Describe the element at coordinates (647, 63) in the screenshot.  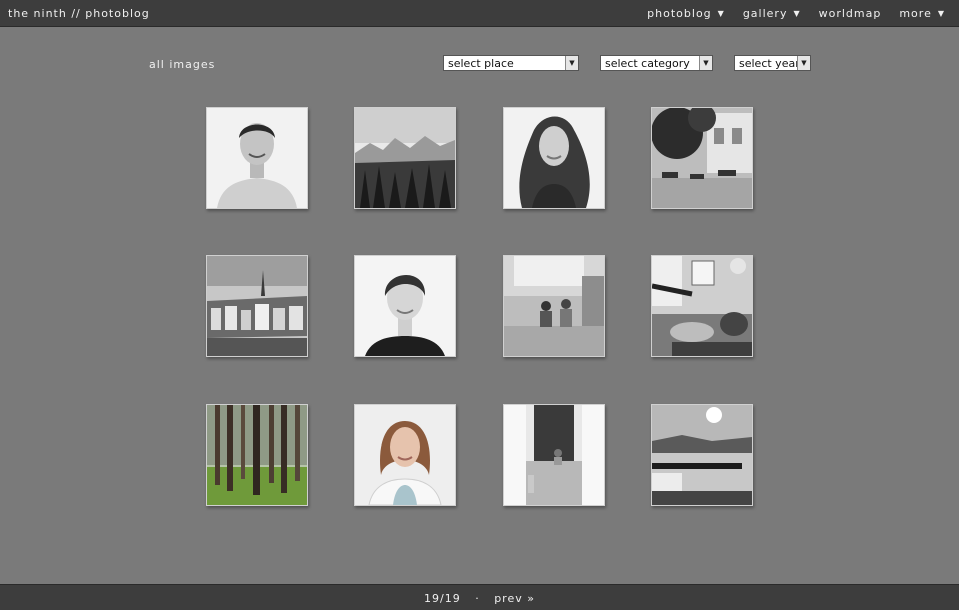
I see `select-category-value: select category` at that location.